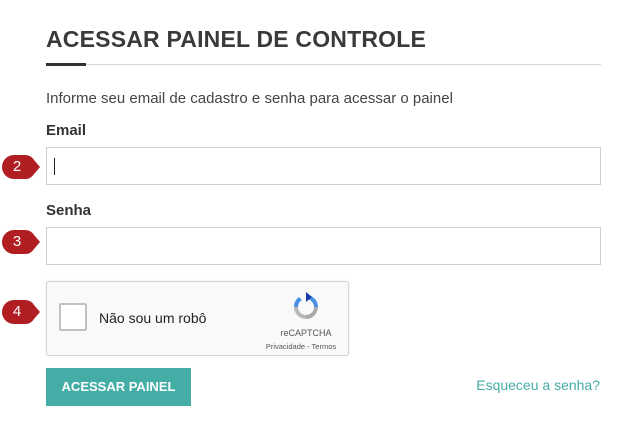  Describe the element at coordinates (236, 39) in the screenshot. I see `page-title: ACESSAR PAINEL DE CONTROLE` at that location.